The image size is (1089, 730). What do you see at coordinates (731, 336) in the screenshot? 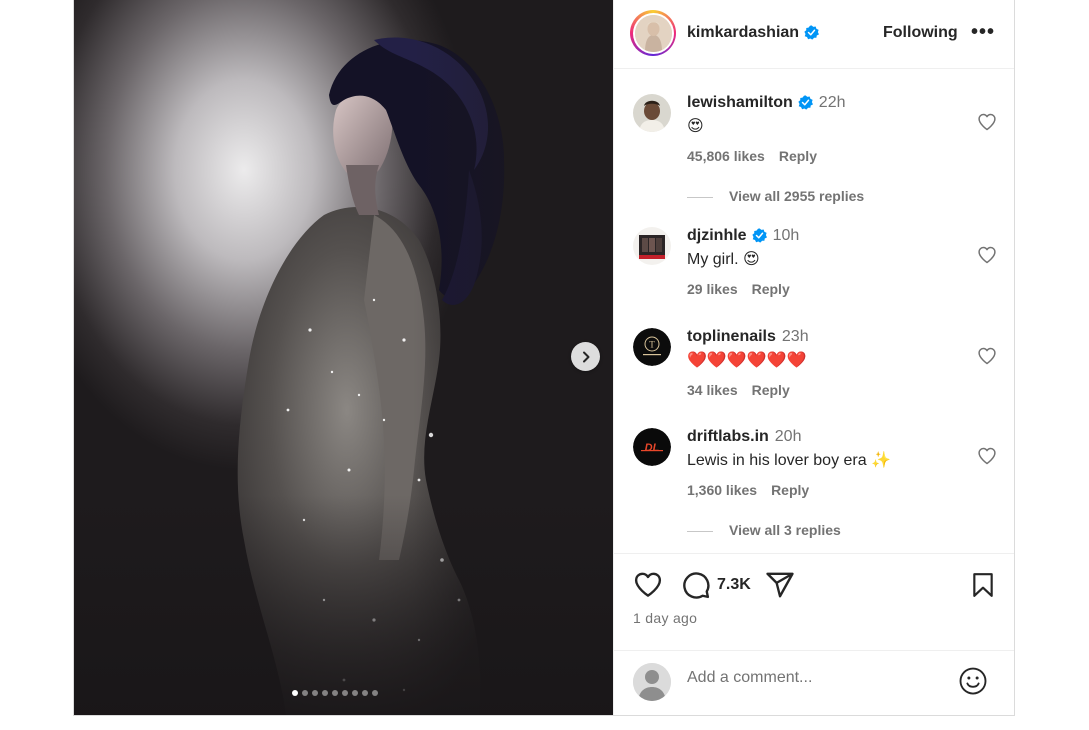
I see `comment-username: toplinenails` at bounding box center [731, 336].